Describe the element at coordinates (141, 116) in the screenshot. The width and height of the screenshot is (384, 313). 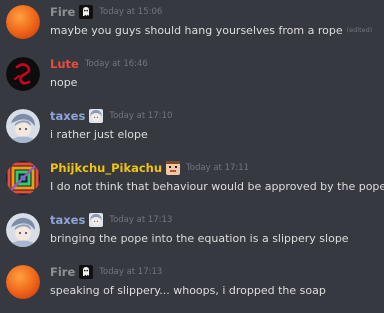
I see `timestamp: Today at 17:10` at that location.